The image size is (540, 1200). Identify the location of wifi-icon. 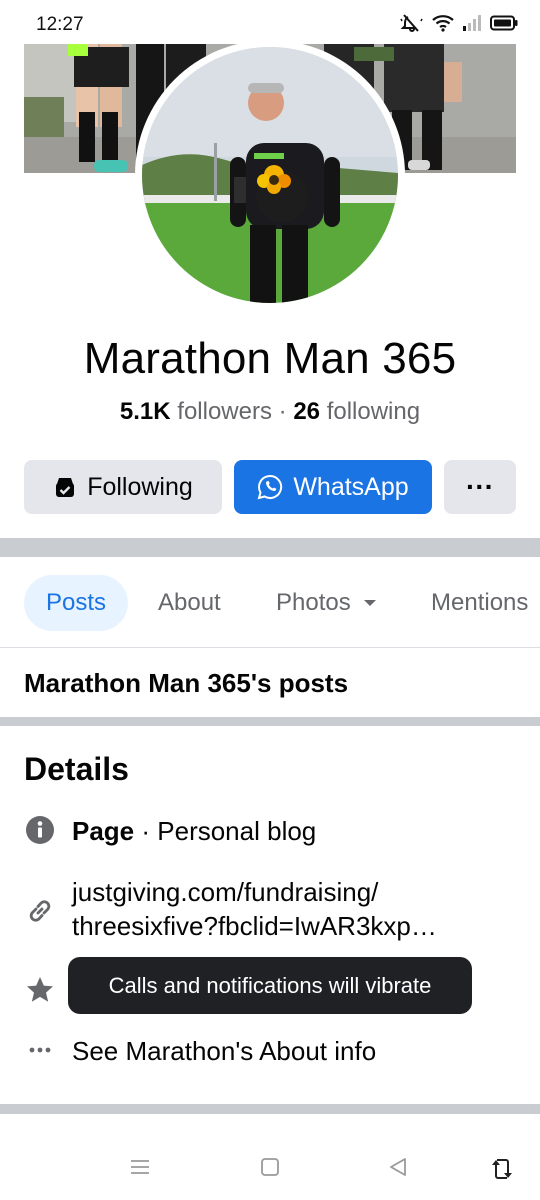
(443, 25).